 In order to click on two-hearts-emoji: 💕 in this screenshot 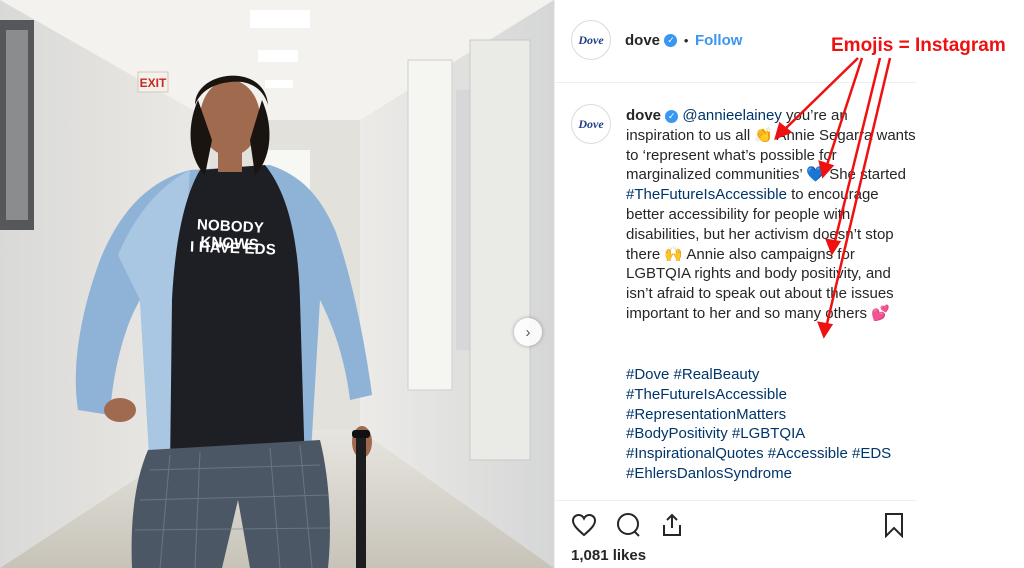, I will do `click(880, 313)`.